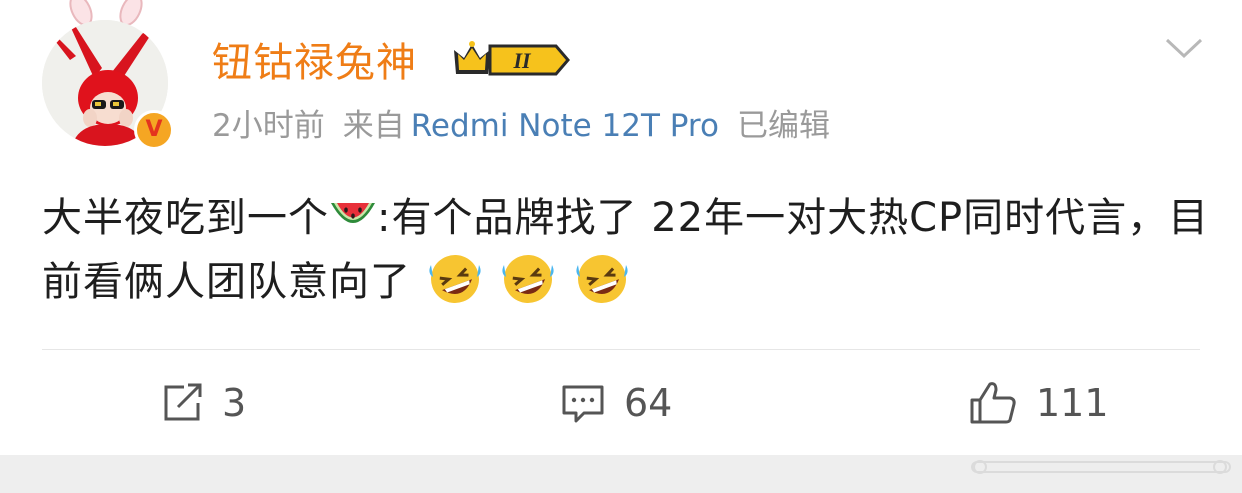 This screenshot has width=1242, height=493. What do you see at coordinates (268, 126) in the screenshot?
I see `post-time: 2小时前` at bounding box center [268, 126].